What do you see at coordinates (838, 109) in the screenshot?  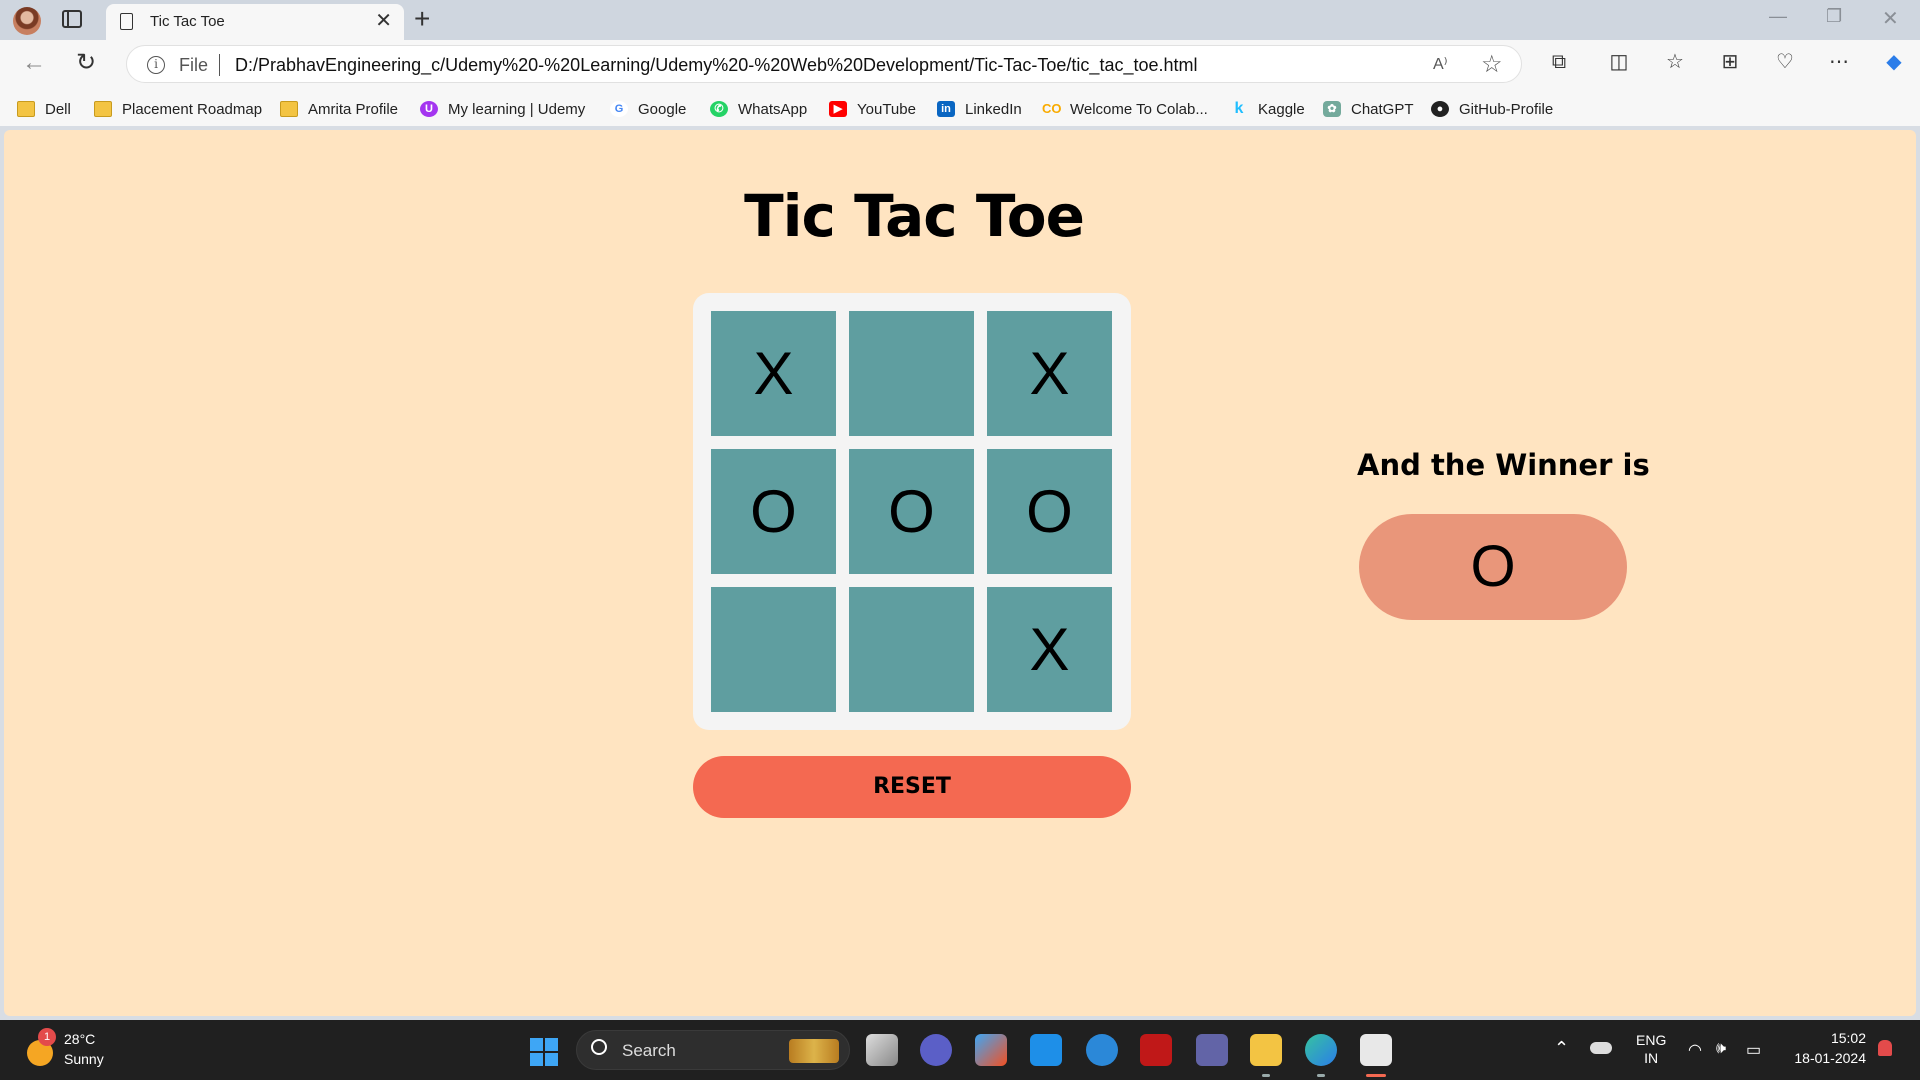 I see `youtube-icon: ▶` at bounding box center [838, 109].